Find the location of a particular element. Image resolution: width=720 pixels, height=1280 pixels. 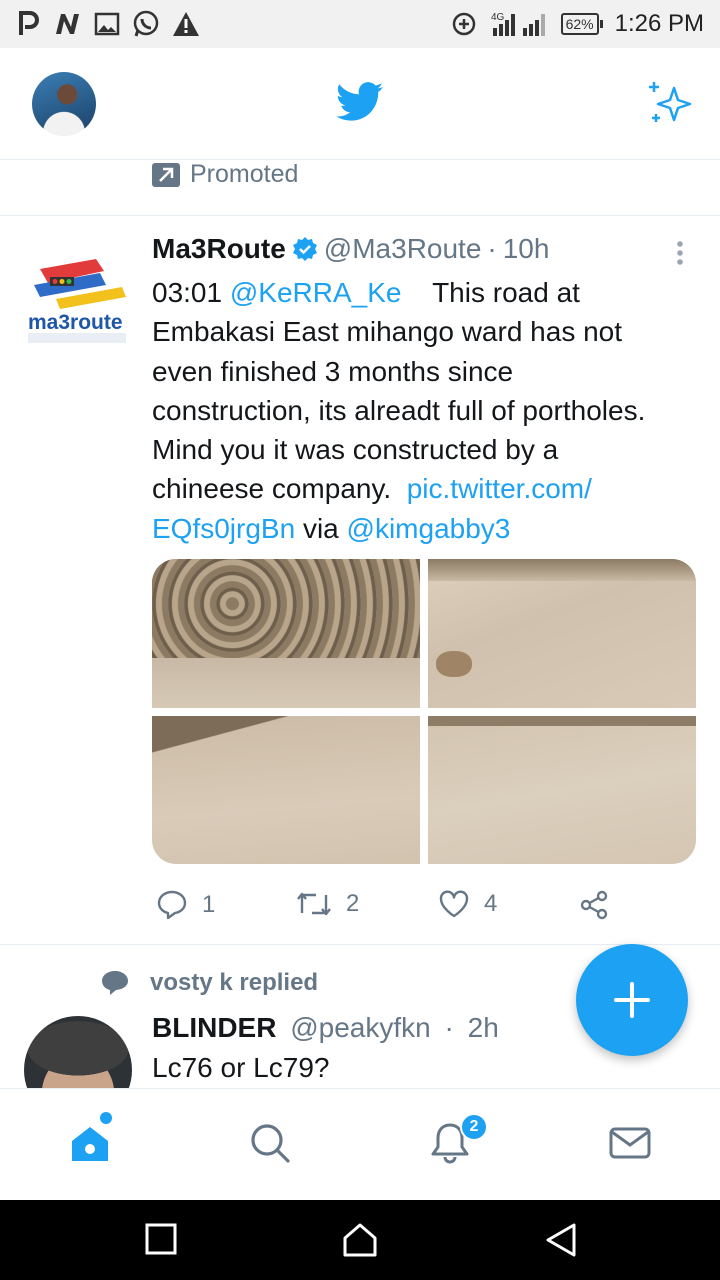

mention-link: @kimgabby3 is located at coordinates (429, 528).